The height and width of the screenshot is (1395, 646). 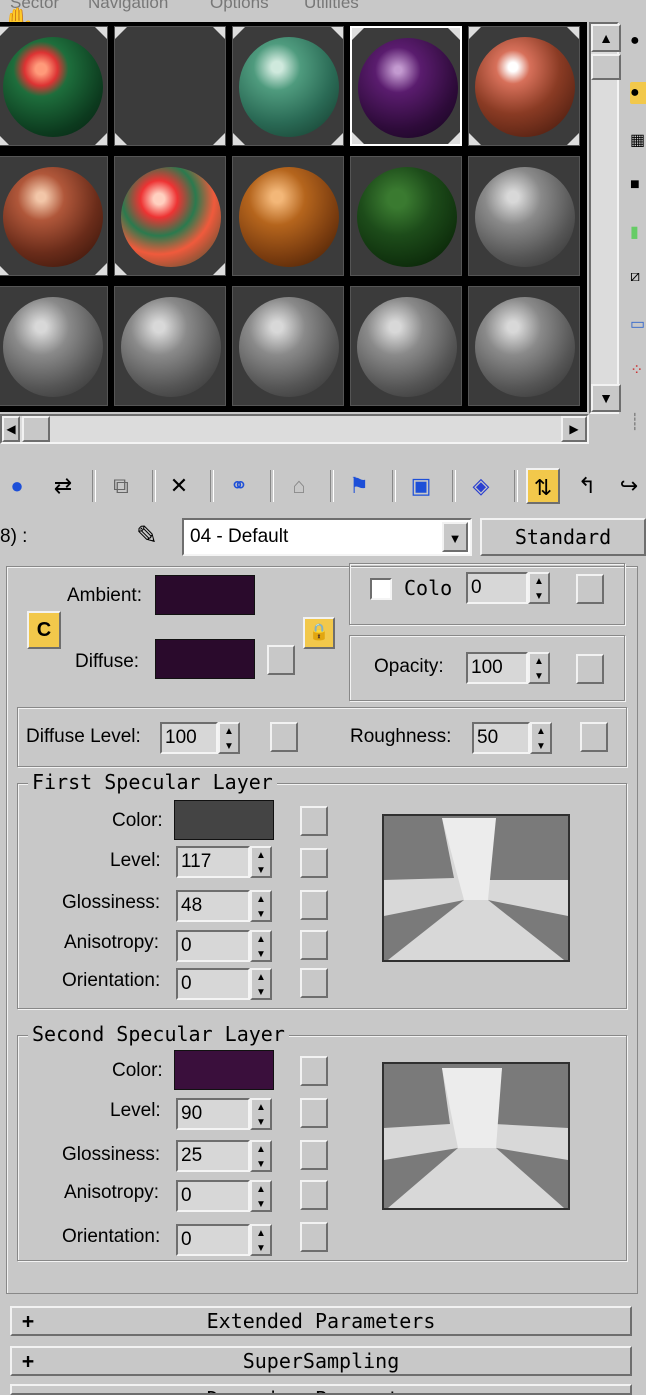 What do you see at coordinates (147, 535) in the screenshot?
I see `eyedropper-icon: ✎` at bounding box center [147, 535].